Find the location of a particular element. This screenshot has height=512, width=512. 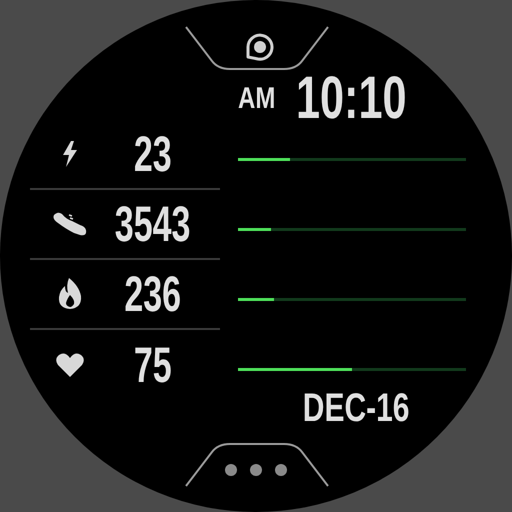

flame-icon is located at coordinates (70, 294).